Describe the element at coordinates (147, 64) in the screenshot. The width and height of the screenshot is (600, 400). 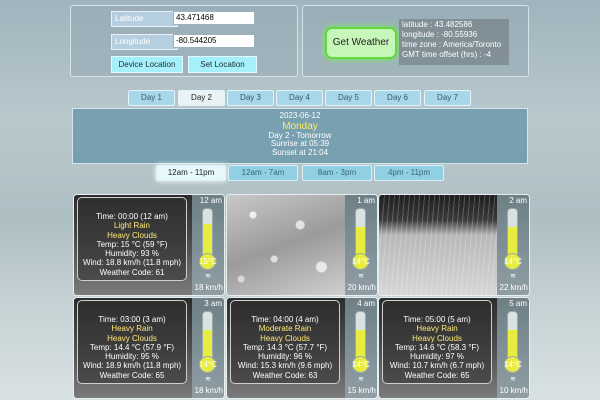
I see `device-location-button: Device Location` at that location.